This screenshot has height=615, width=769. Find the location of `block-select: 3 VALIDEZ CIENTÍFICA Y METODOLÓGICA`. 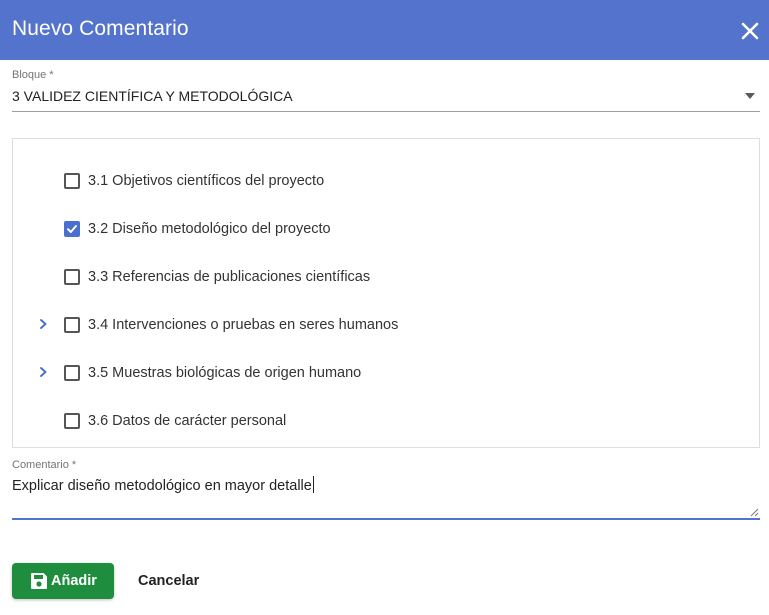

block-select: 3 VALIDEZ CIENTÍFICA Y METODOLÓGICA is located at coordinates (386, 100).